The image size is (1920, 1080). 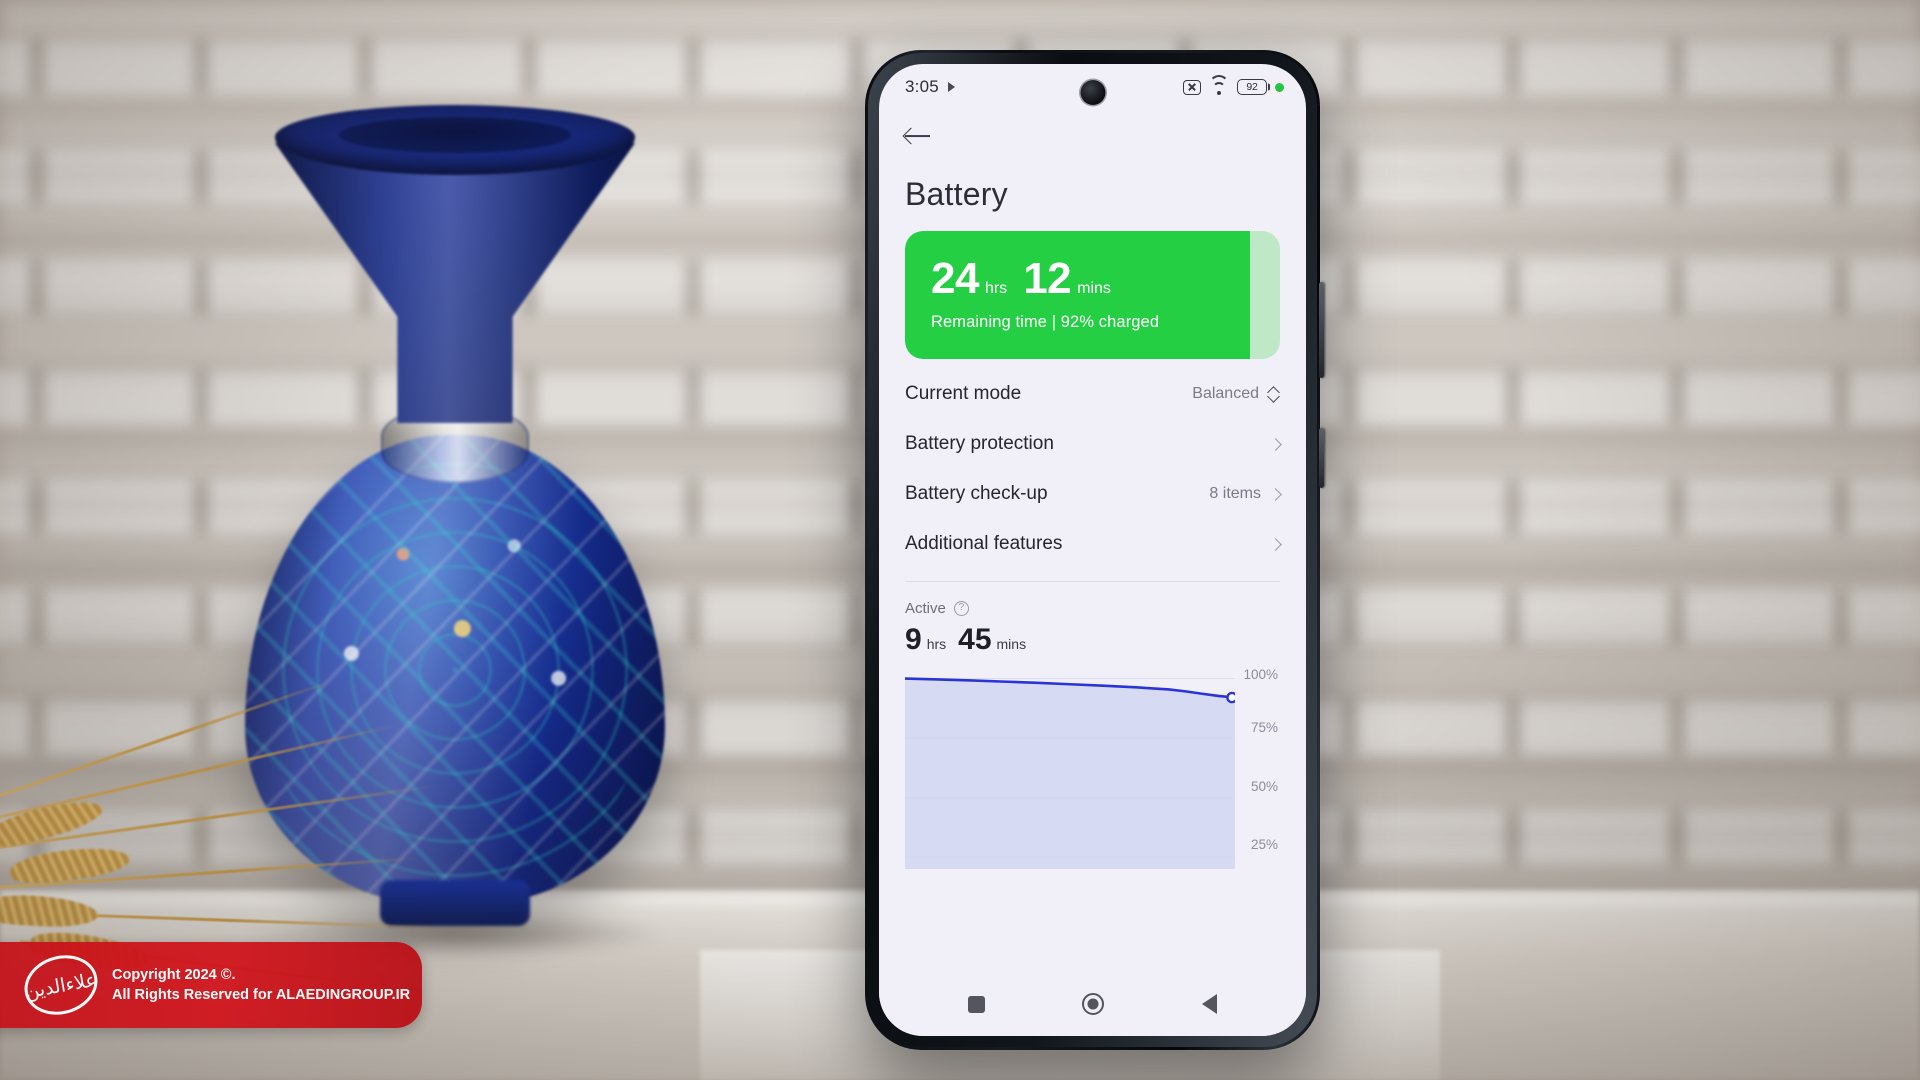 I want to click on android-navigation-bar, so click(x=1092, y=1007).